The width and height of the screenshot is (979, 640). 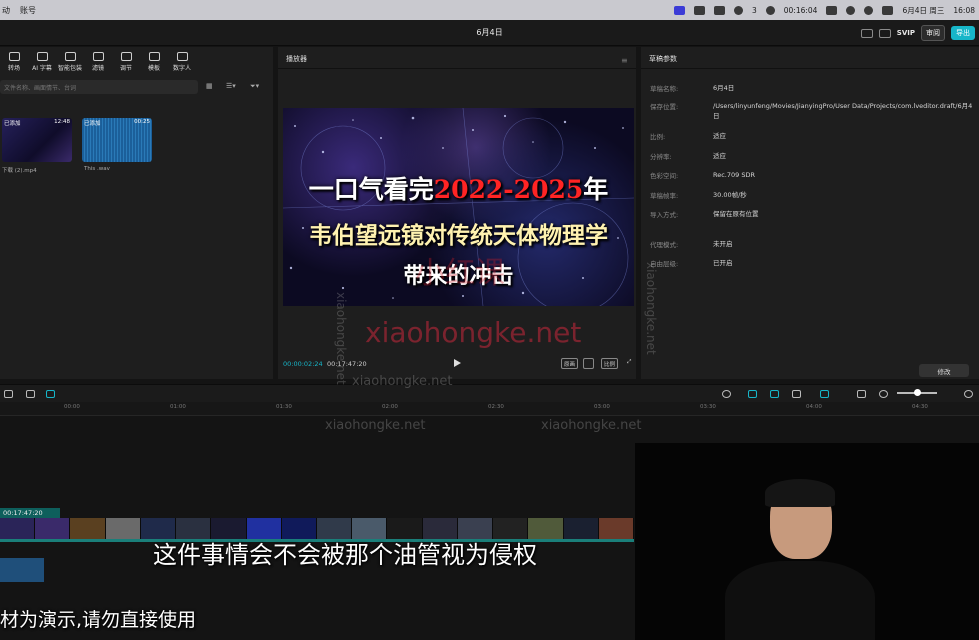 What do you see at coordinates (917, 392) in the screenshot?
I see `zoom-slider-handle` at bounding box center [917, 392].